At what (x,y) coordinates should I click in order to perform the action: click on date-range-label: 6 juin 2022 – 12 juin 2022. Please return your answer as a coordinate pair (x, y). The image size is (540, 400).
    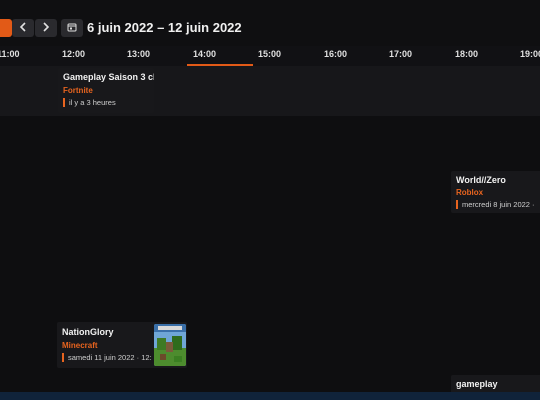
    Looking at the image, I should click on (164, 27).